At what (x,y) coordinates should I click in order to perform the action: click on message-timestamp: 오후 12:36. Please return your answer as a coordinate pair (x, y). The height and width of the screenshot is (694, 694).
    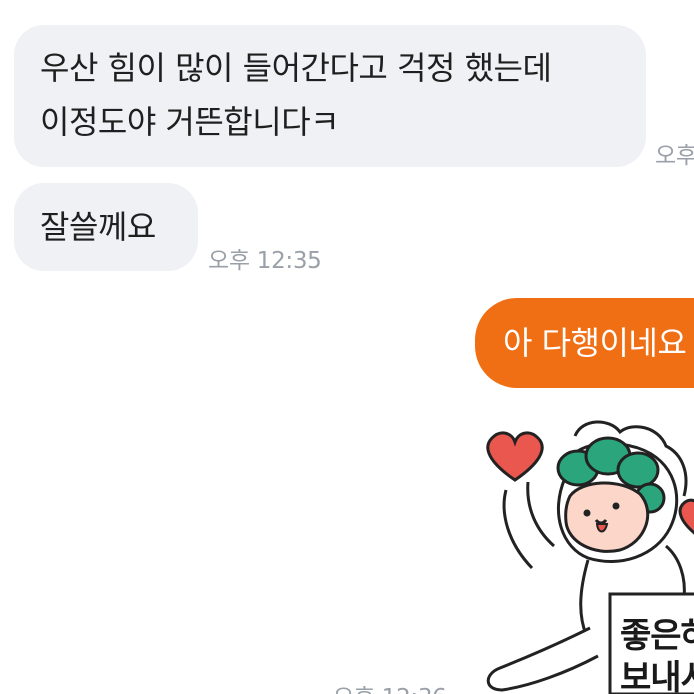
    Looking at the image, I should click on (390, 686).